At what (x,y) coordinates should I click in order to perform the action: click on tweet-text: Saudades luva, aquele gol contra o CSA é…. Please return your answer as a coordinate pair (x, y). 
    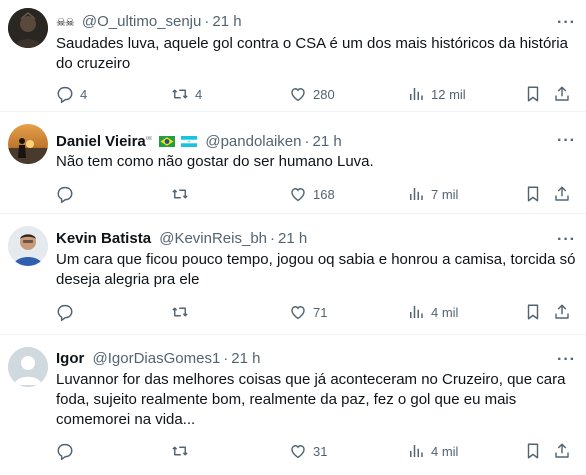
    Looking at the image, I should click on (312, 53).